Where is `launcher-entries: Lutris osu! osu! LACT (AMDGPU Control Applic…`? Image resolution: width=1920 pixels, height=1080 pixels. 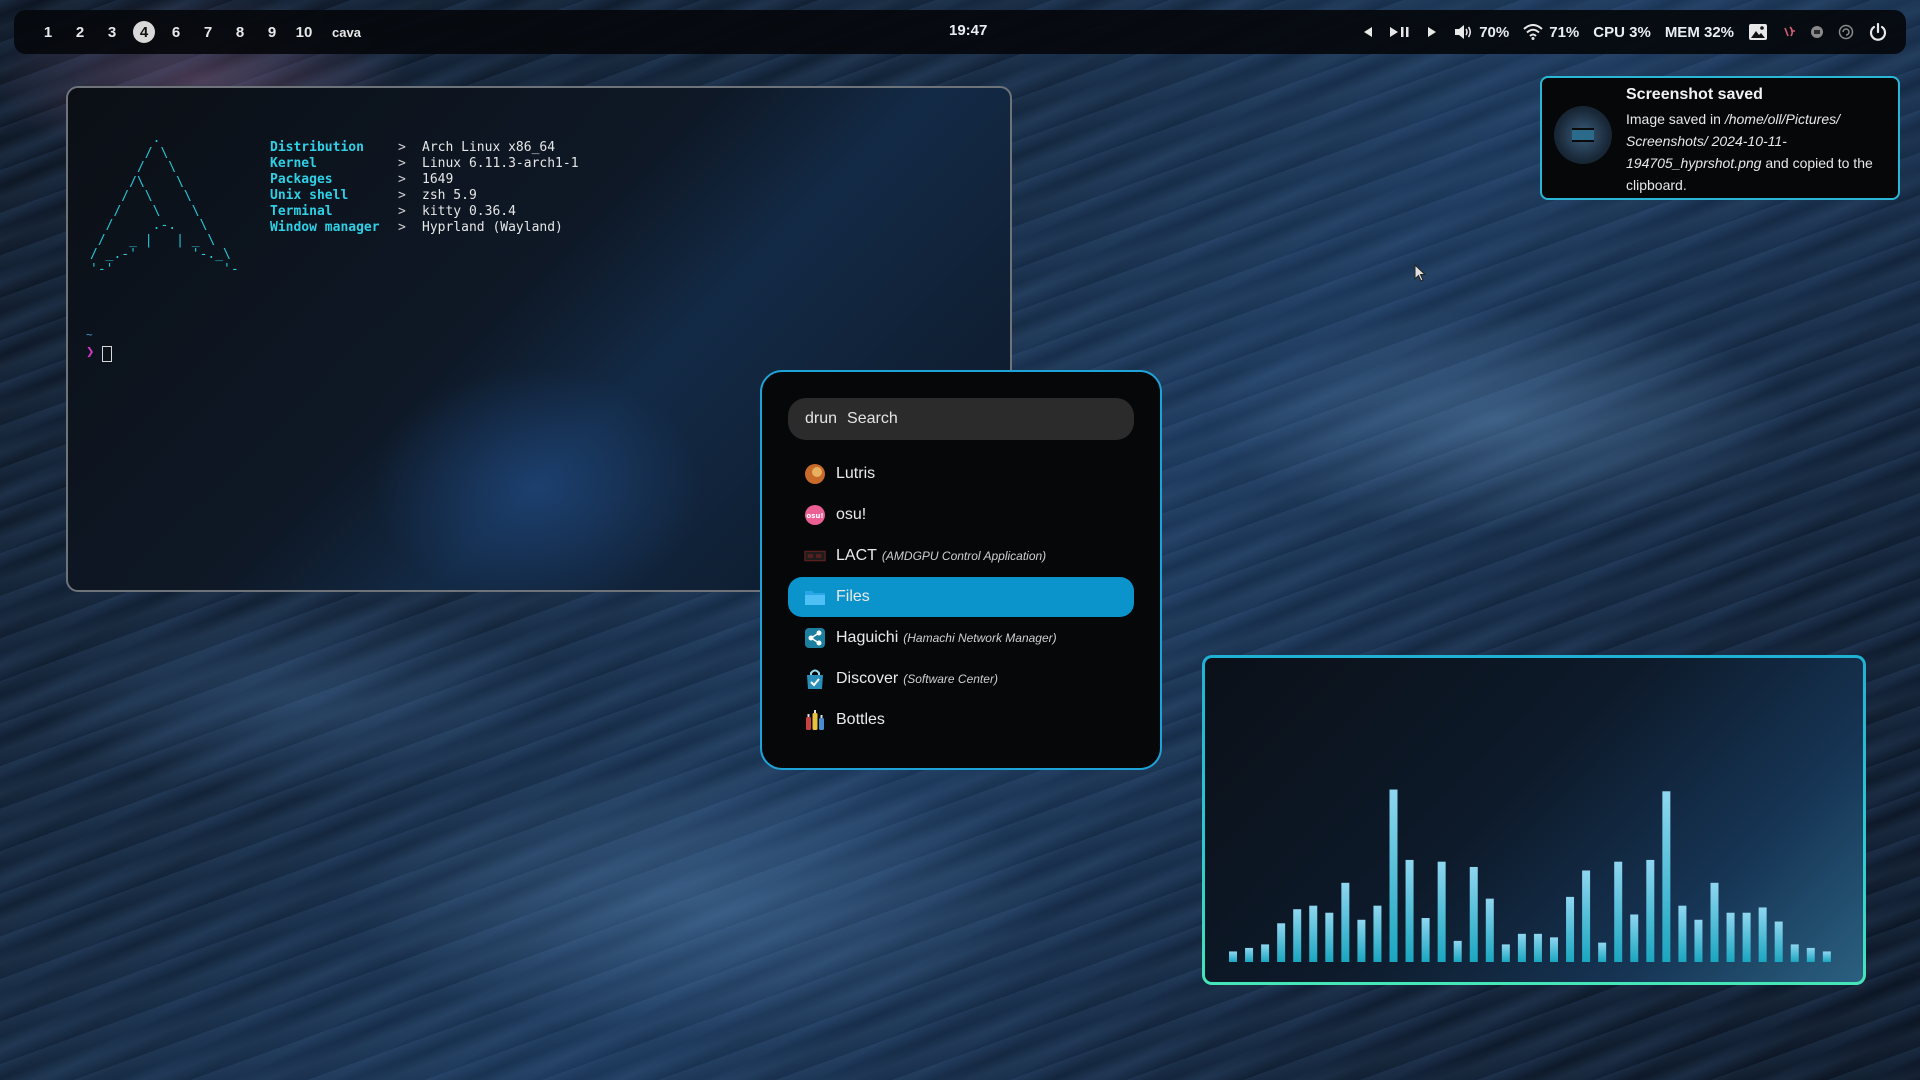 launcher-entries: Lutris osu! osu! LACT (AMDGPU Control Applic… is located at coordinates (961, 597).